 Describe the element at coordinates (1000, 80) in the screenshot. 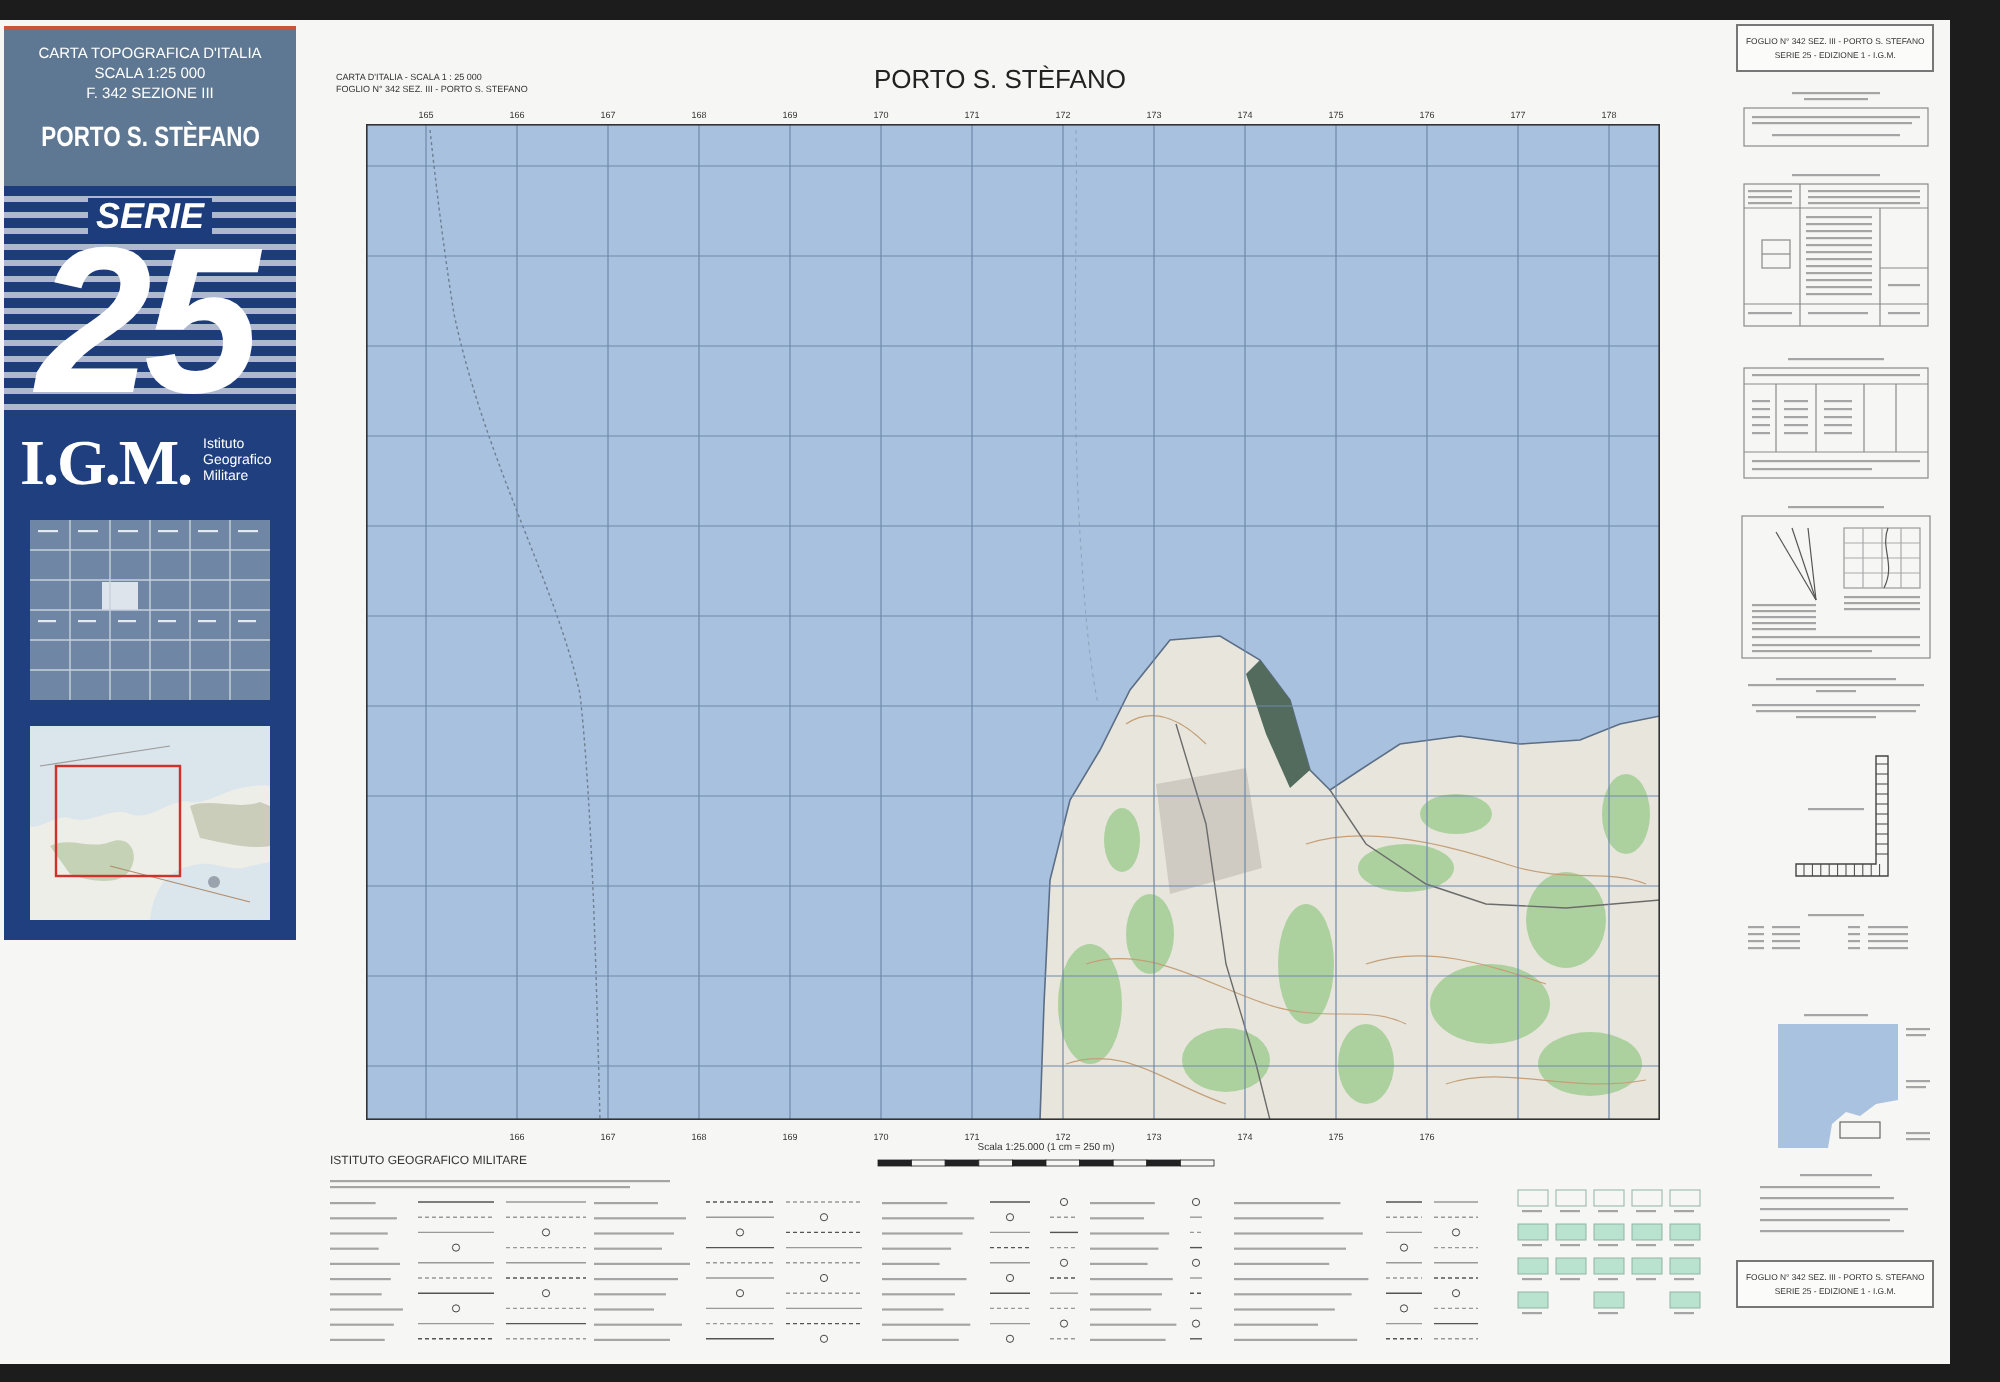

I see `map-title: PORTO S. STÈFANO` at that location.